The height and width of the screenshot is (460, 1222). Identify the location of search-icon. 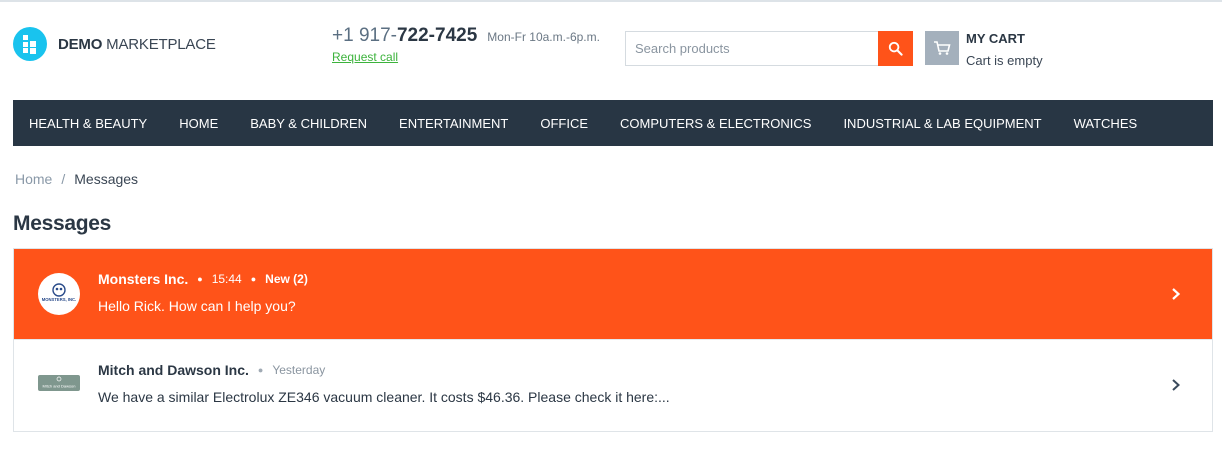
(895, 48).